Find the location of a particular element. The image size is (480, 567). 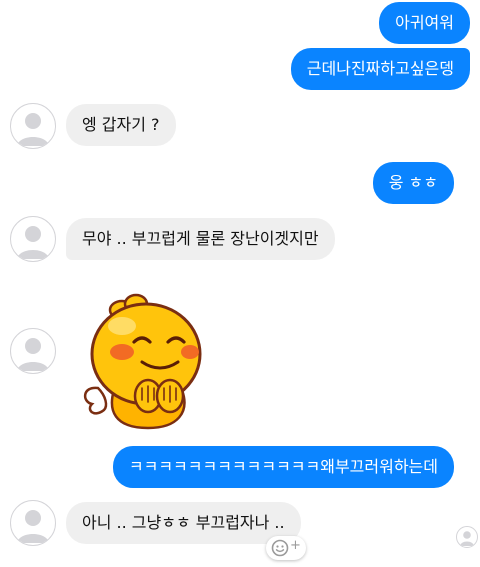

message-text: ㅋㅋㅋㅋㅋㅋㅋㅋㅋㅋㅋㅋㅋ왜부끄러워하는데 is located at coordinates (283, 466).